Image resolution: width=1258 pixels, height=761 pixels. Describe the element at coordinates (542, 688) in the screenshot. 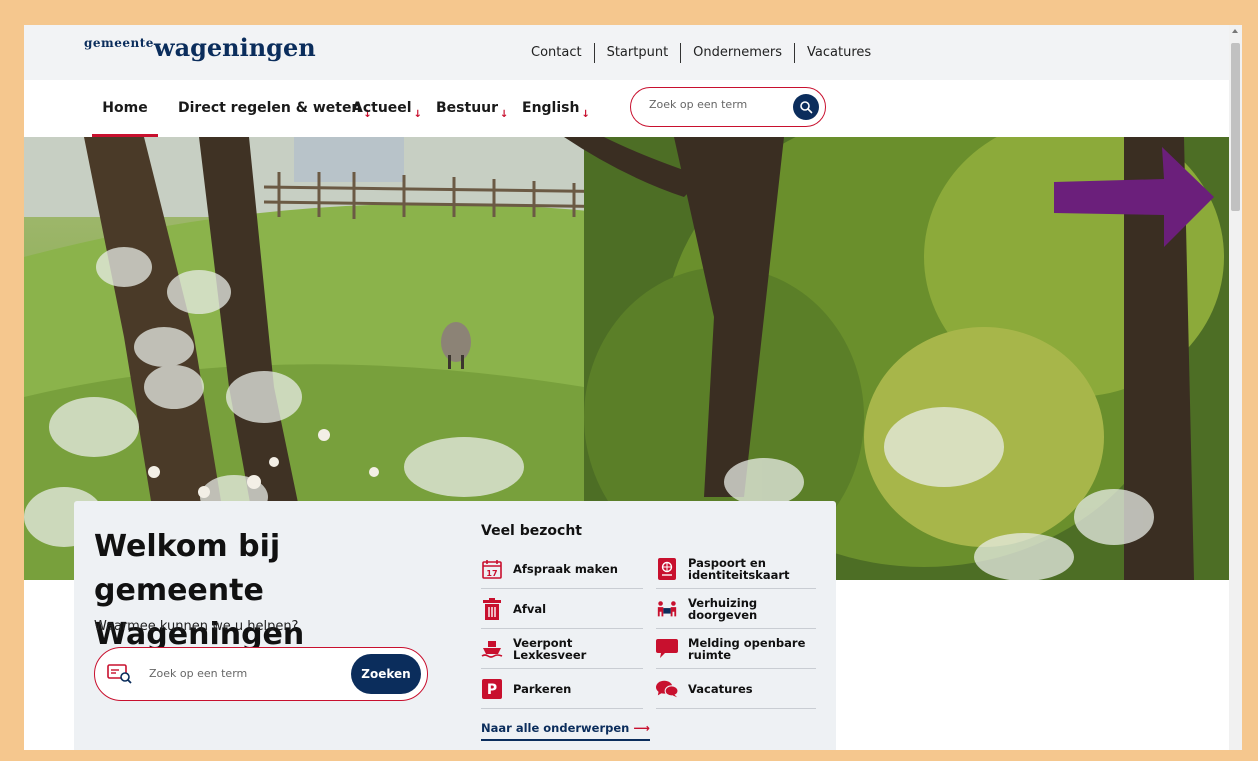

I see `quicklink-label: Parkeren` at that location.